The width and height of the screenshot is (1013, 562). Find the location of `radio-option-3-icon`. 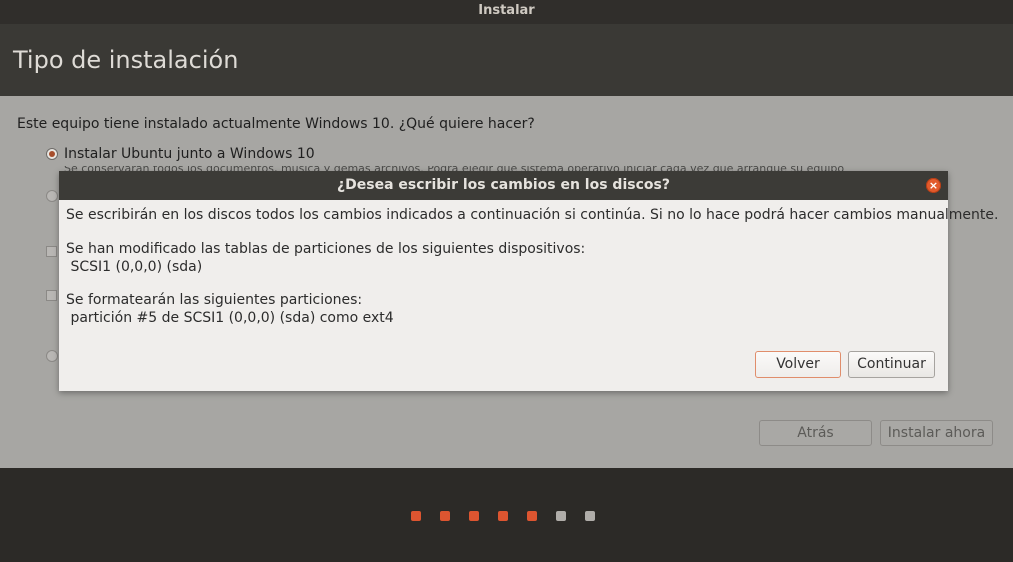

radio-option-3-icon is located at coordinates (52, 356).